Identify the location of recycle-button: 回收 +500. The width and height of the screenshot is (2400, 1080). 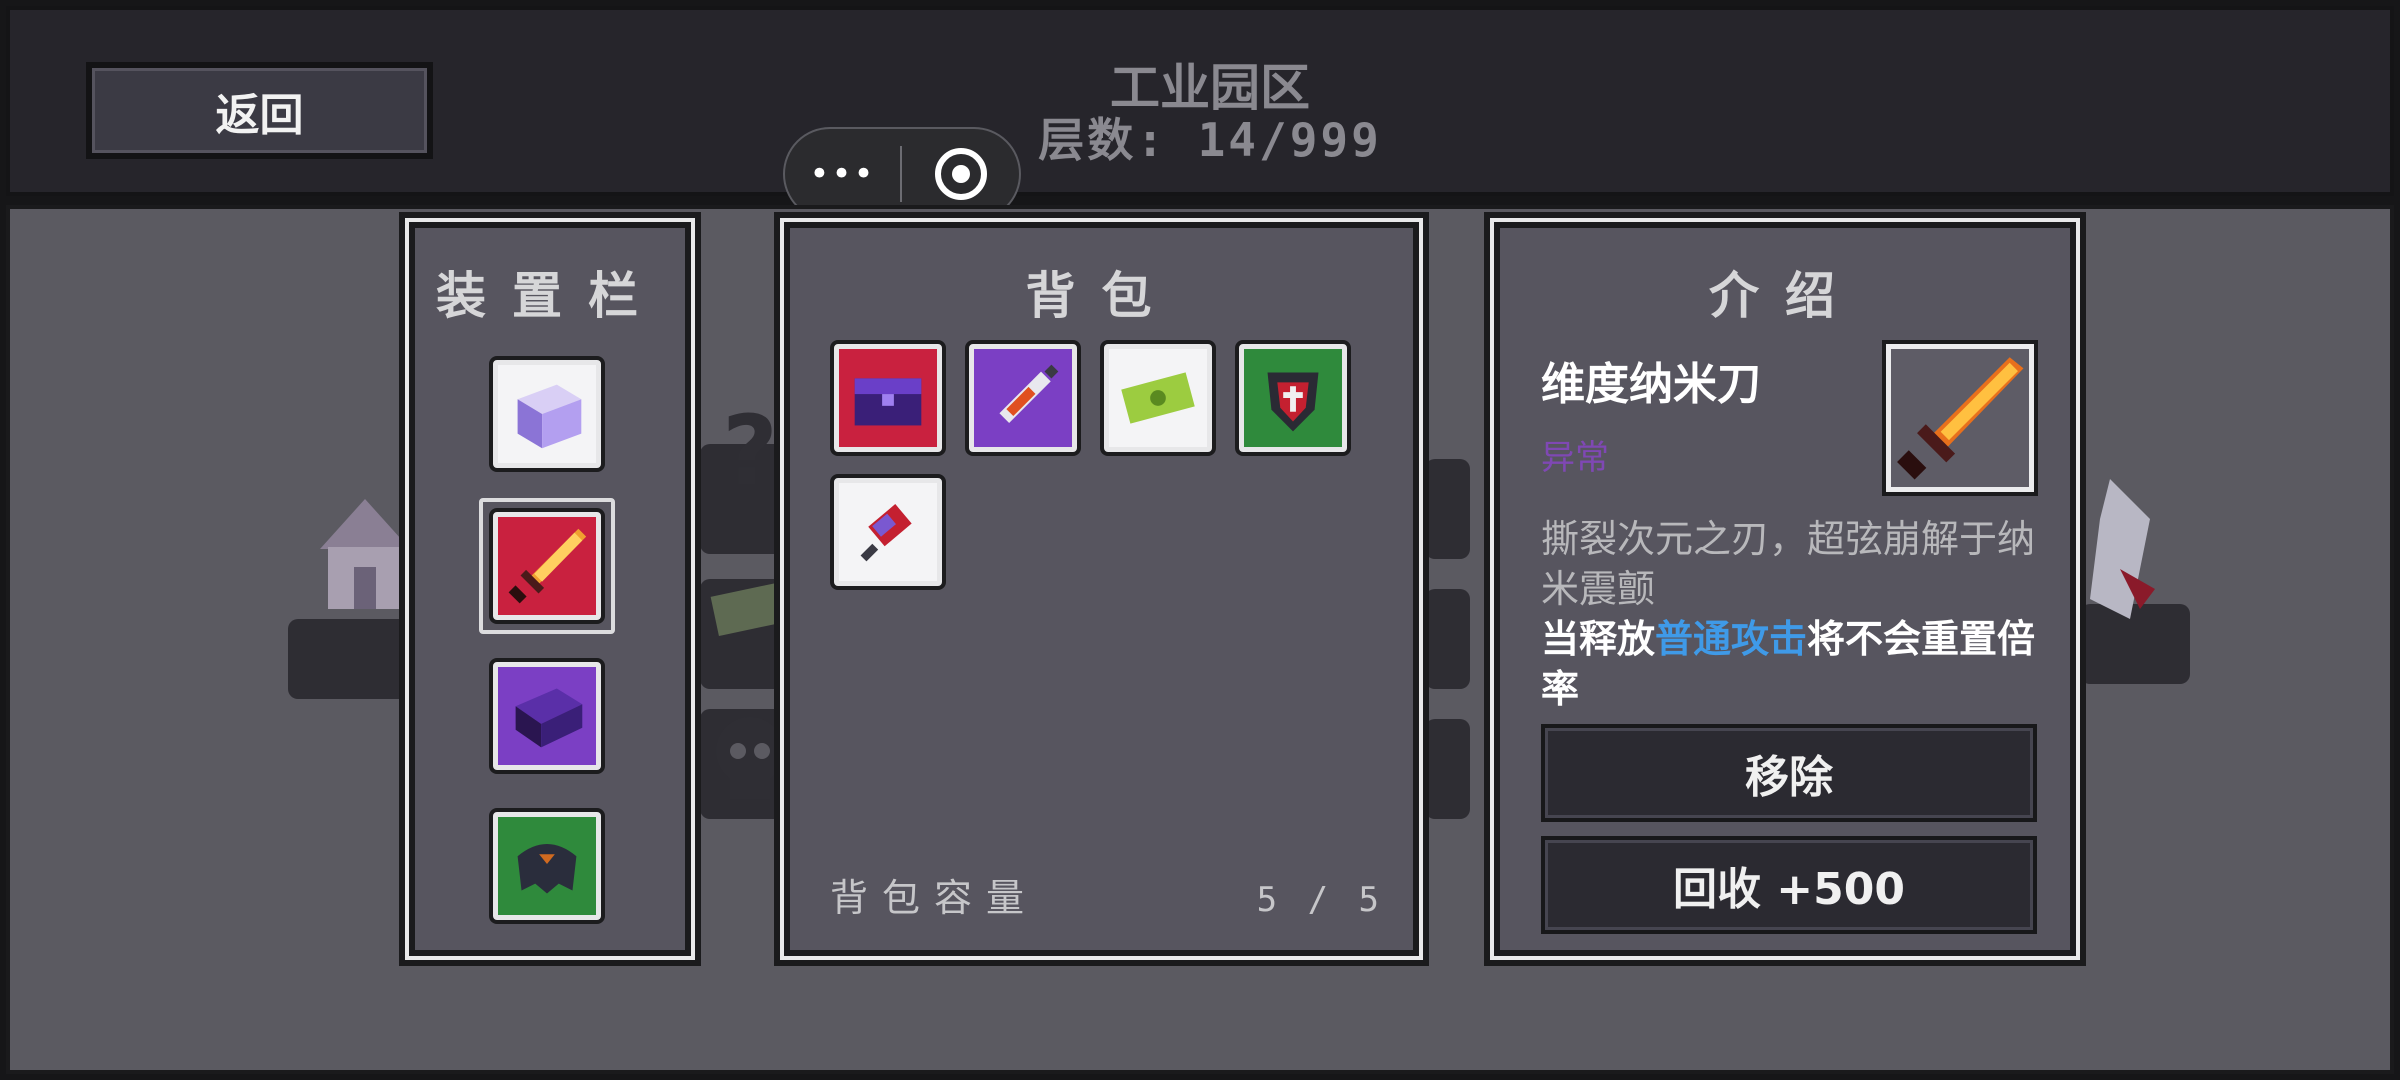
(1789, 885).